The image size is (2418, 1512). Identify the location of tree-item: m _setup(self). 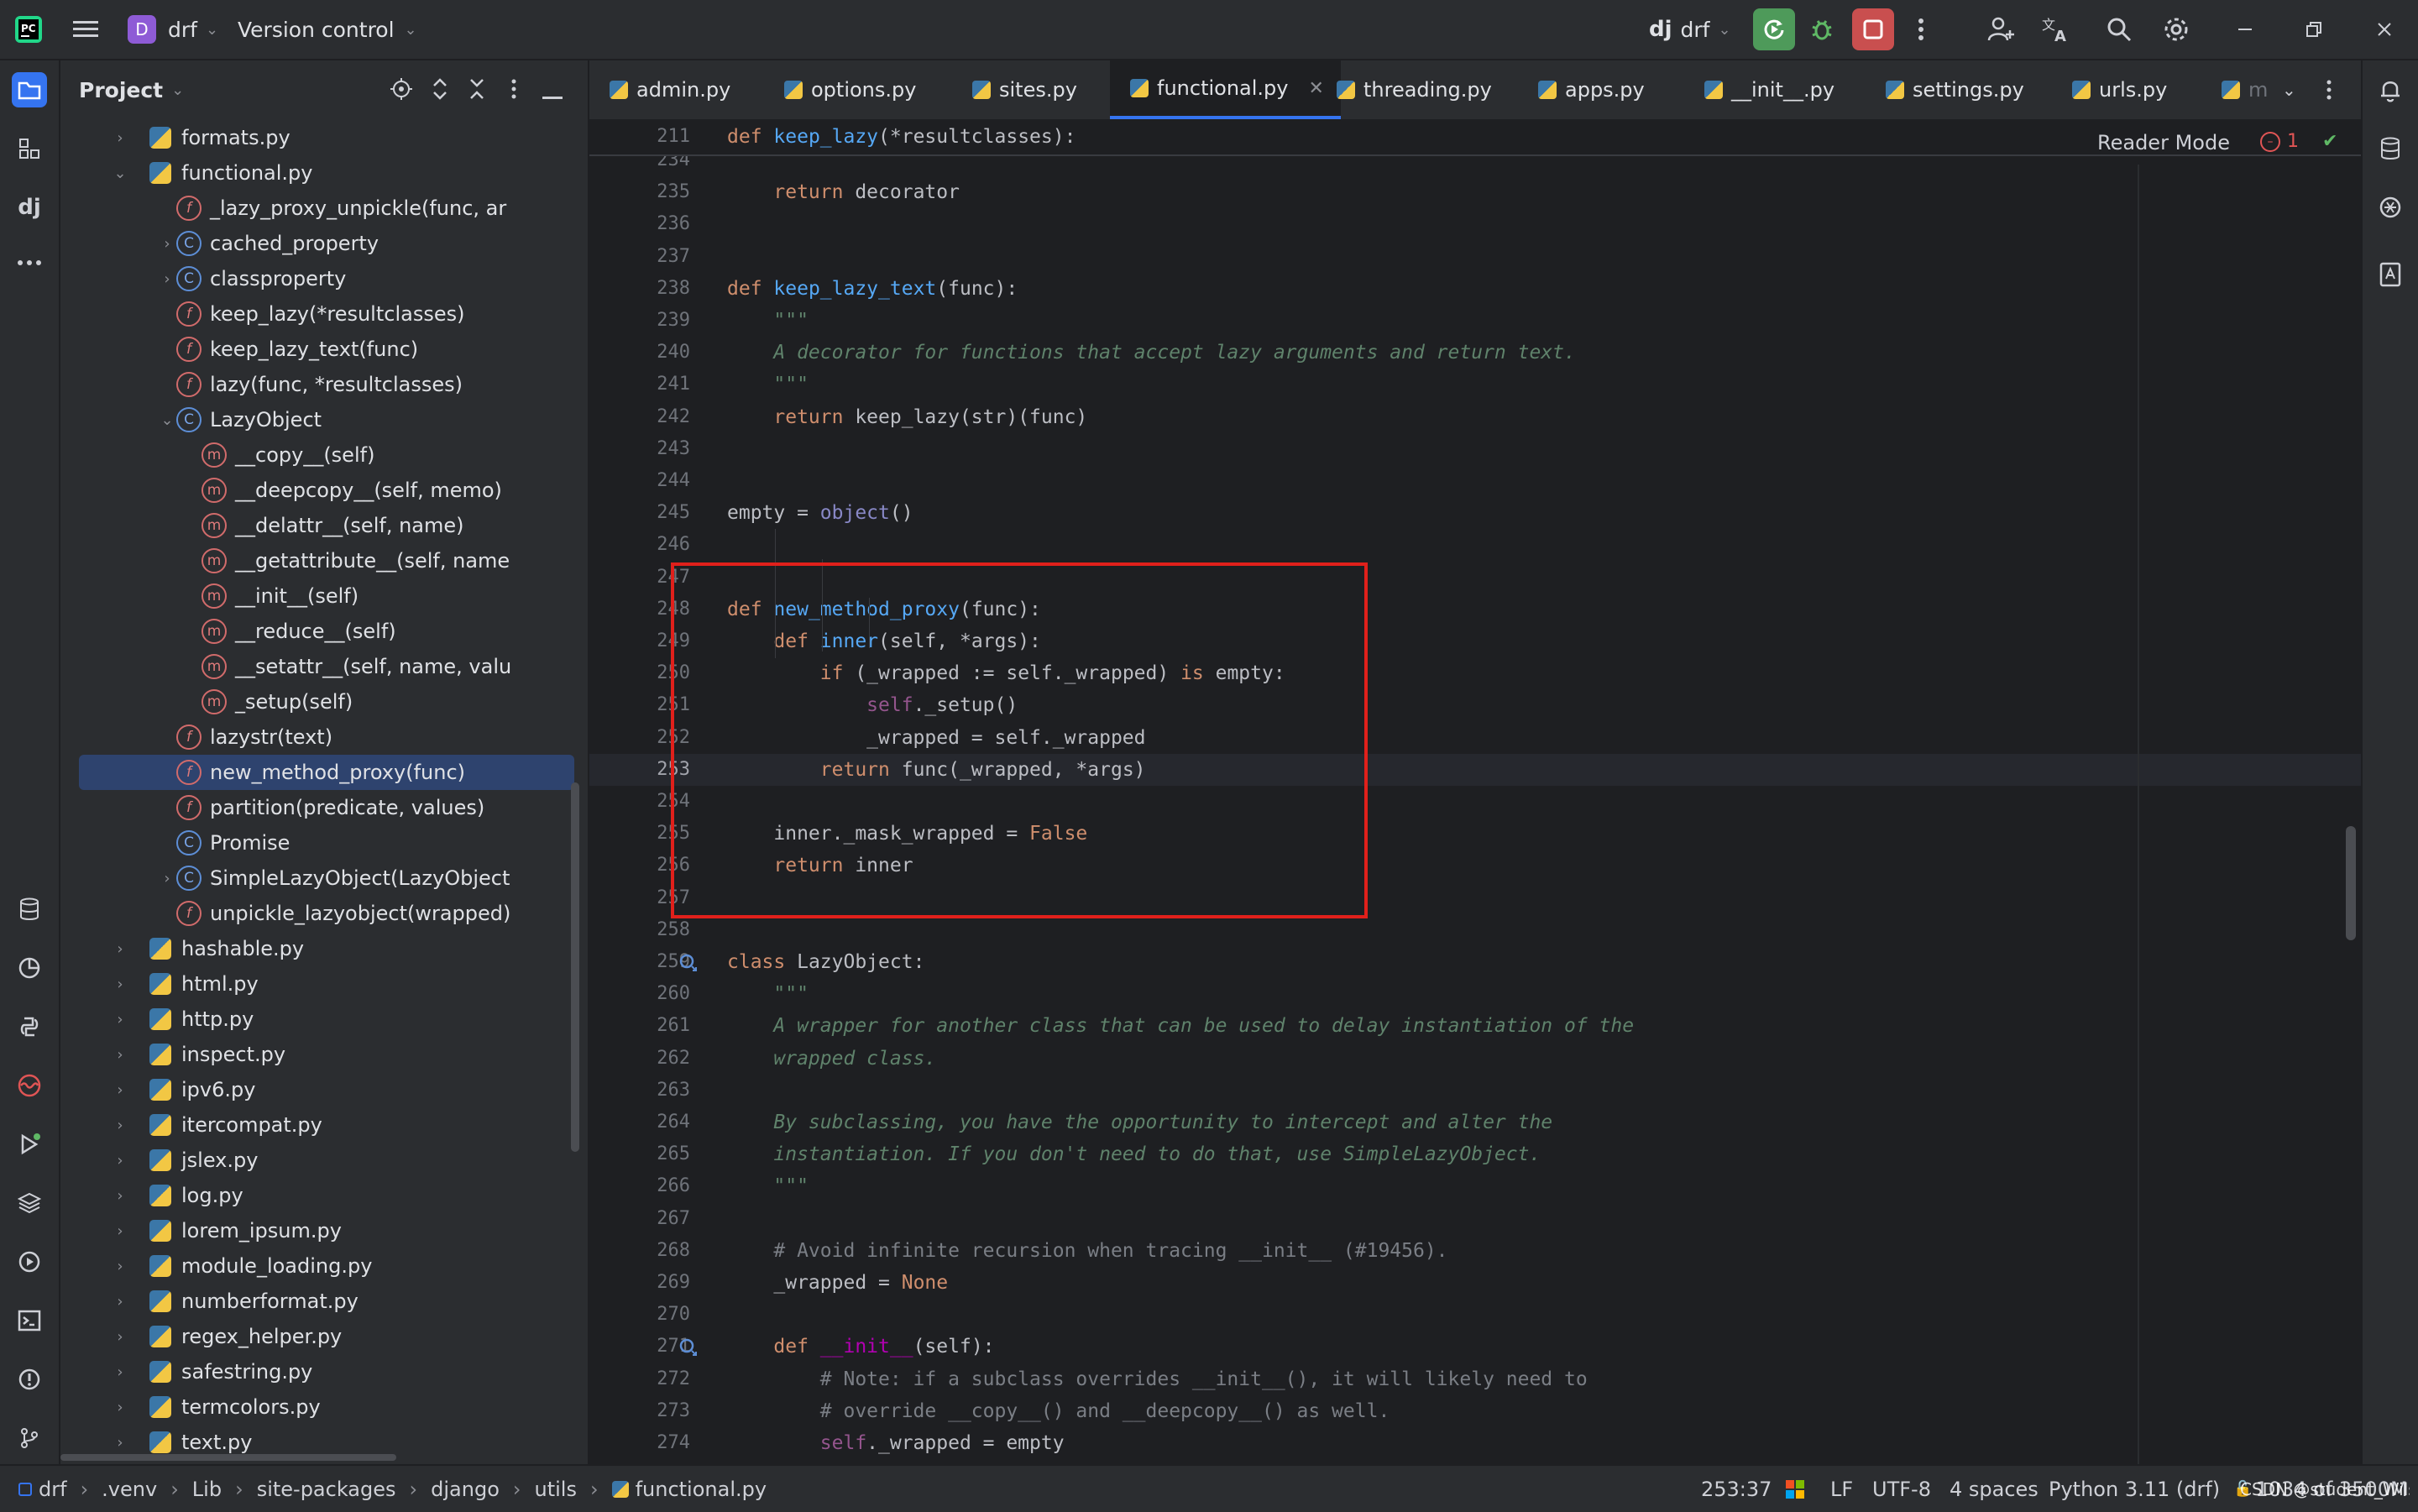
(324, 701).